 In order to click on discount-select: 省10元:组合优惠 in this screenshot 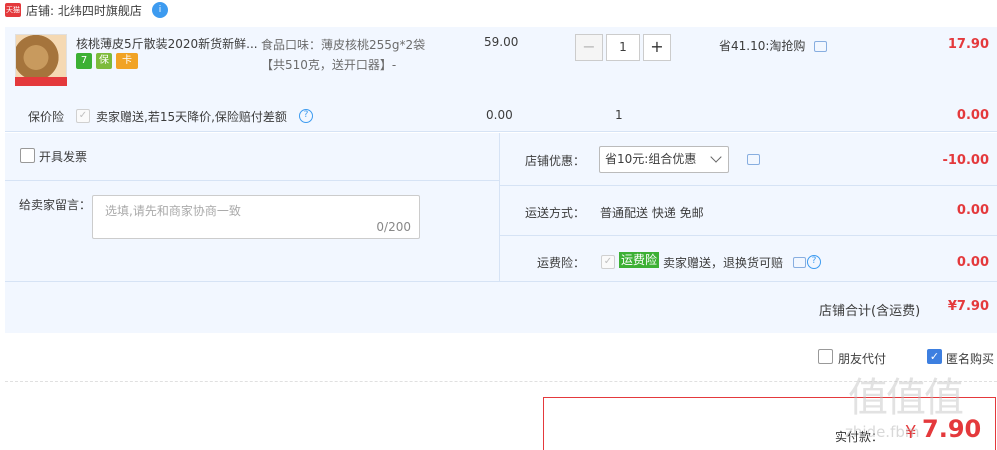, I will do `click(664, 159)`.